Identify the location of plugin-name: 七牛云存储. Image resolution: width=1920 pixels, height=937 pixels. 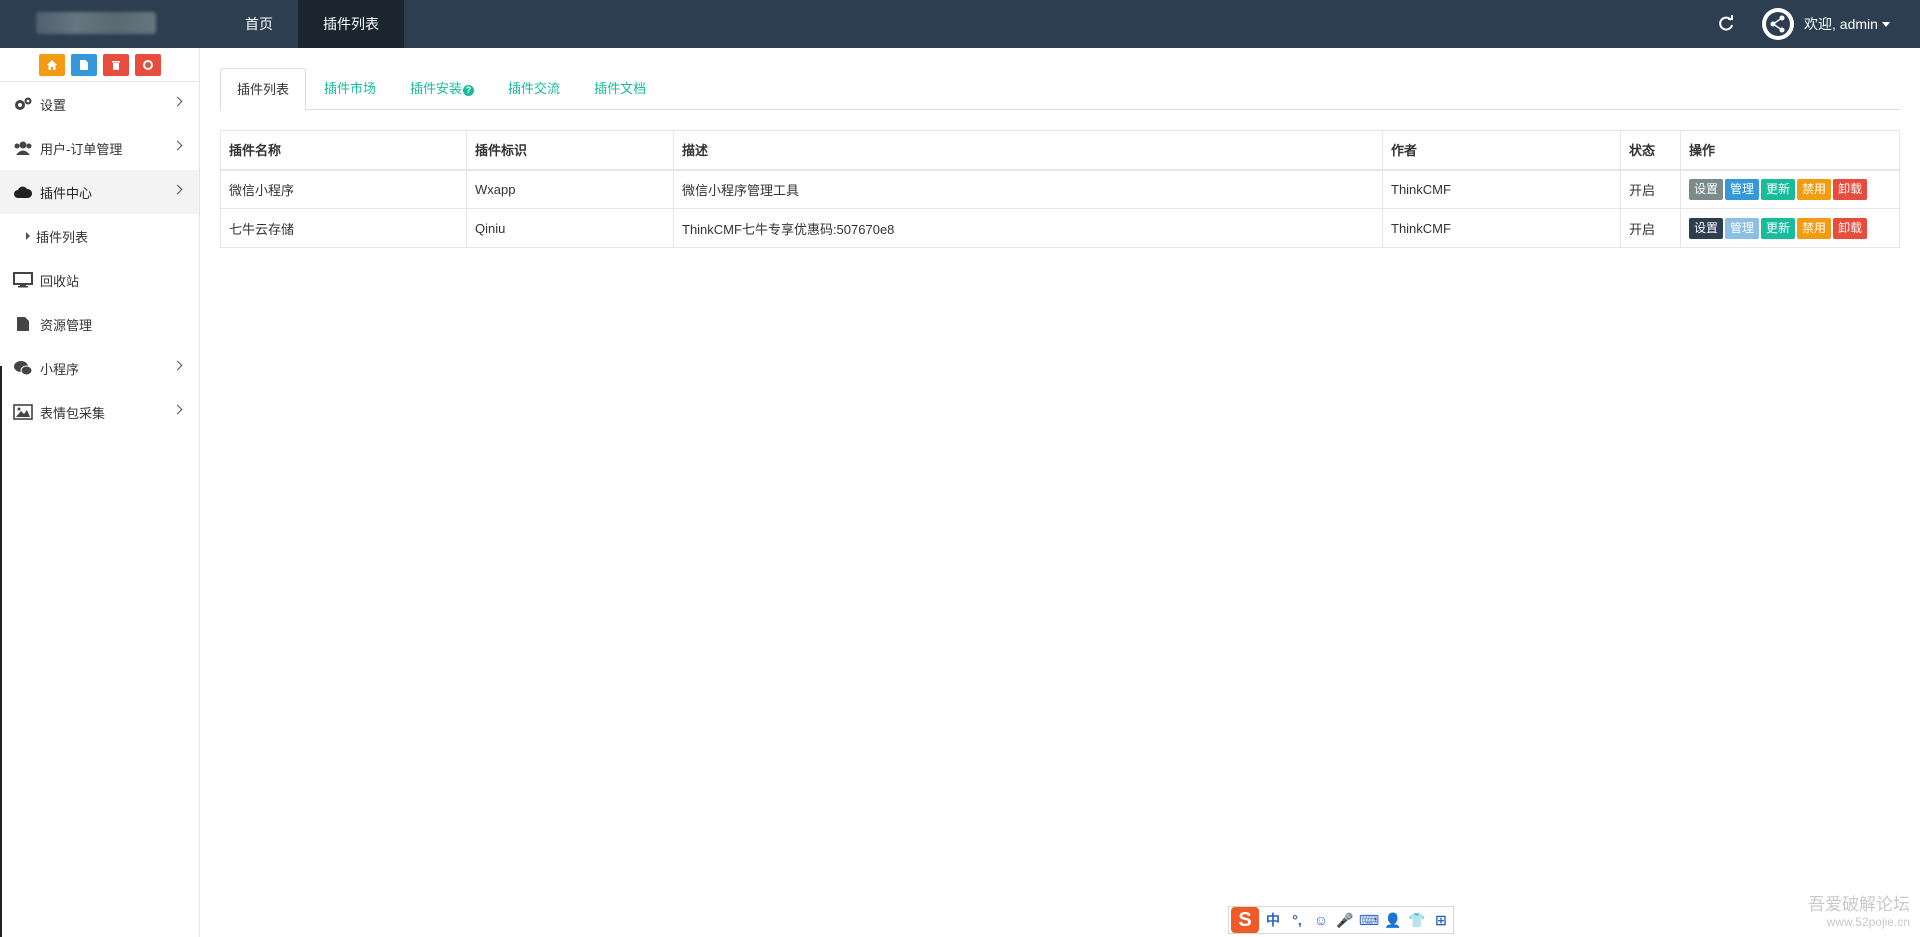
(343, 228).